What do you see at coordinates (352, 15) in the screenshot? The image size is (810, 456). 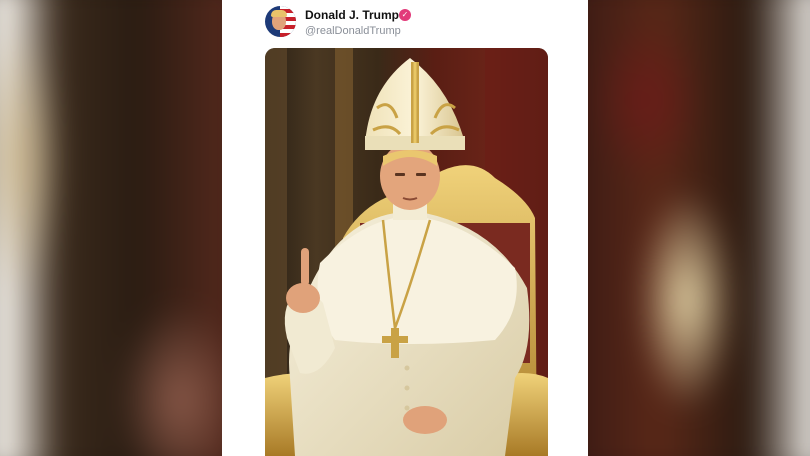 I see `author-name: Donald J. Trump` at bounding box center [352, 15].